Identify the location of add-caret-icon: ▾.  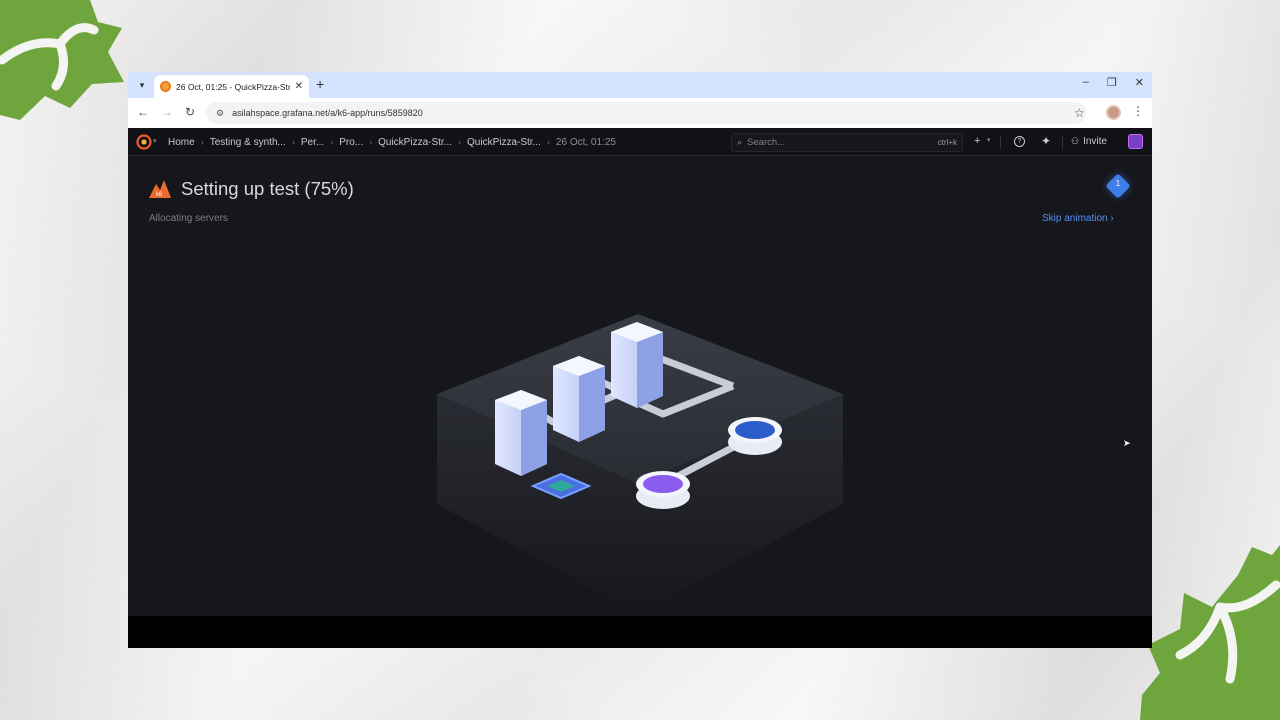
(989, 140).